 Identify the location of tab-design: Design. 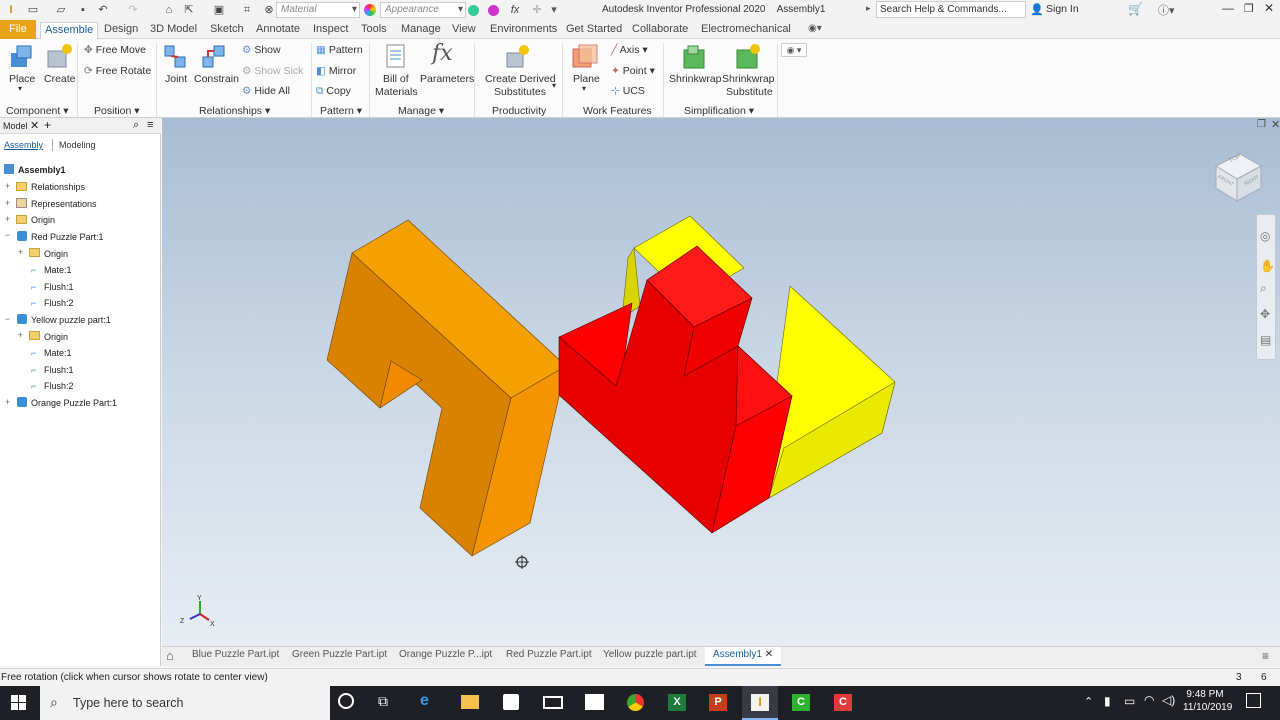
(121, 30).